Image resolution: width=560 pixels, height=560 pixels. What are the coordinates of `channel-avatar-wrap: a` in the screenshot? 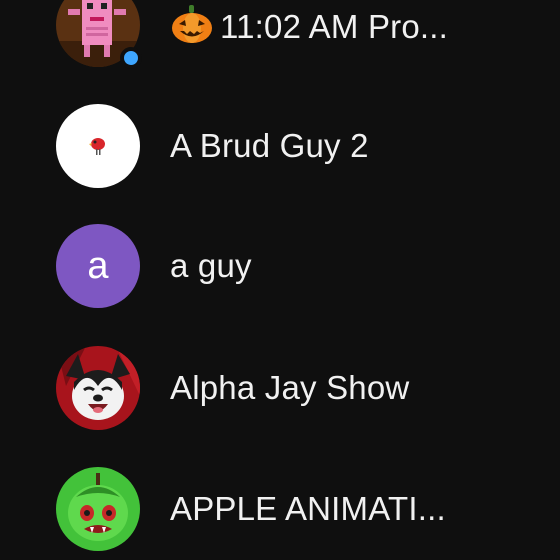 It's located at (98, 266).